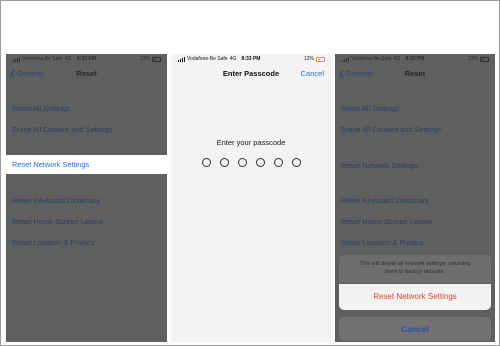 This screenshot has height=346, width=500. Describe the element at coordinates (251, 162) in the screenshot. I see `passcode-dots` at that location.